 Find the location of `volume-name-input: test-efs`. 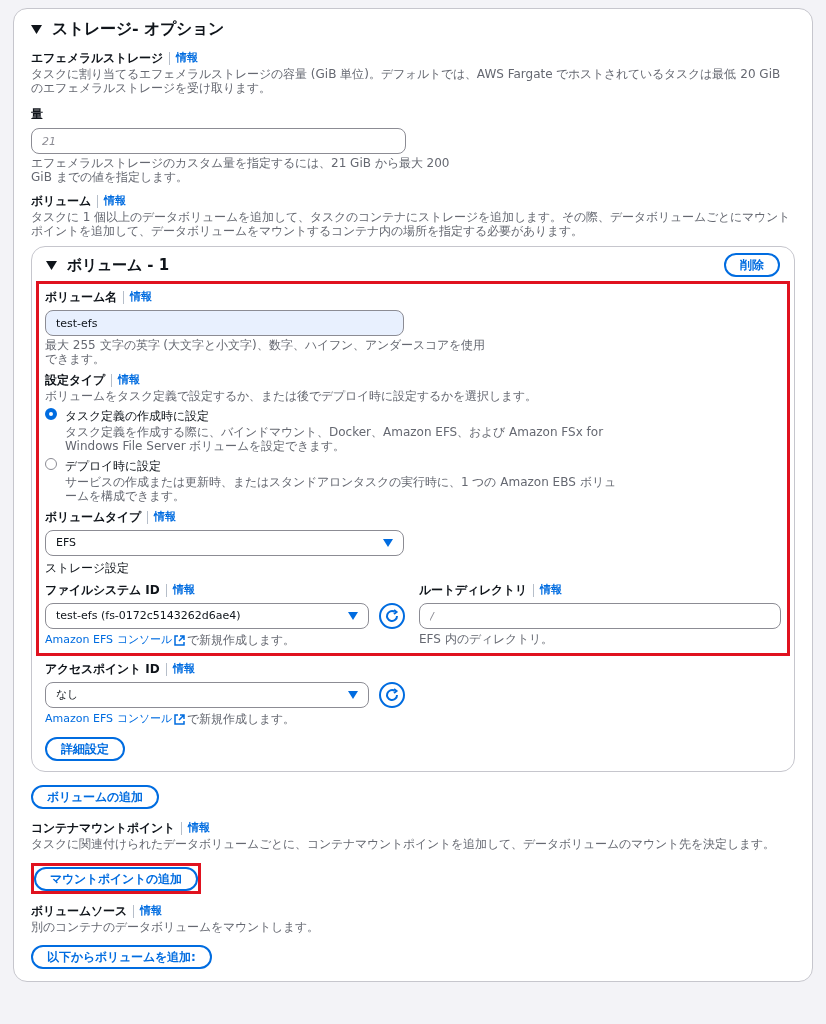

volume-name-input: test-efs is located at coordinates (224, 323).